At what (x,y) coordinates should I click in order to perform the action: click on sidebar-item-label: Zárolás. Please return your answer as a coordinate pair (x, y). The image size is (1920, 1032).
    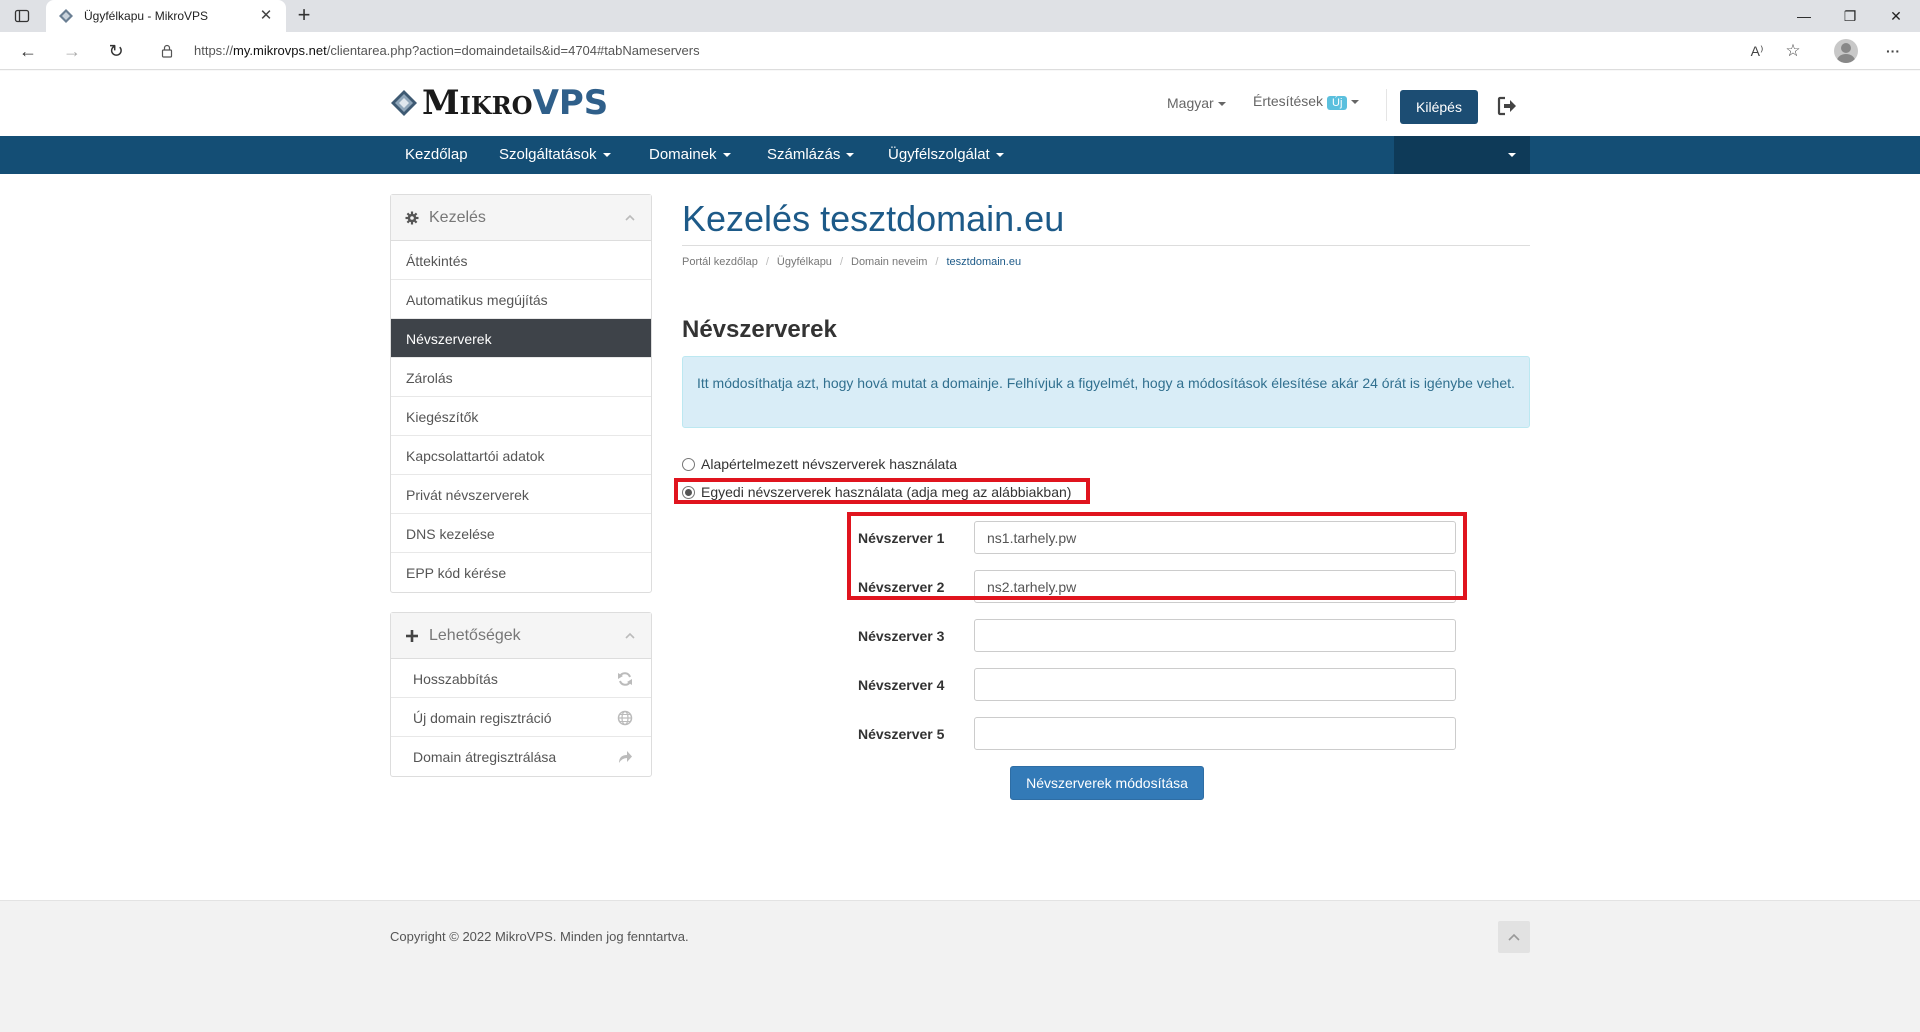
    Looking at the image, I should click on (429, 378).